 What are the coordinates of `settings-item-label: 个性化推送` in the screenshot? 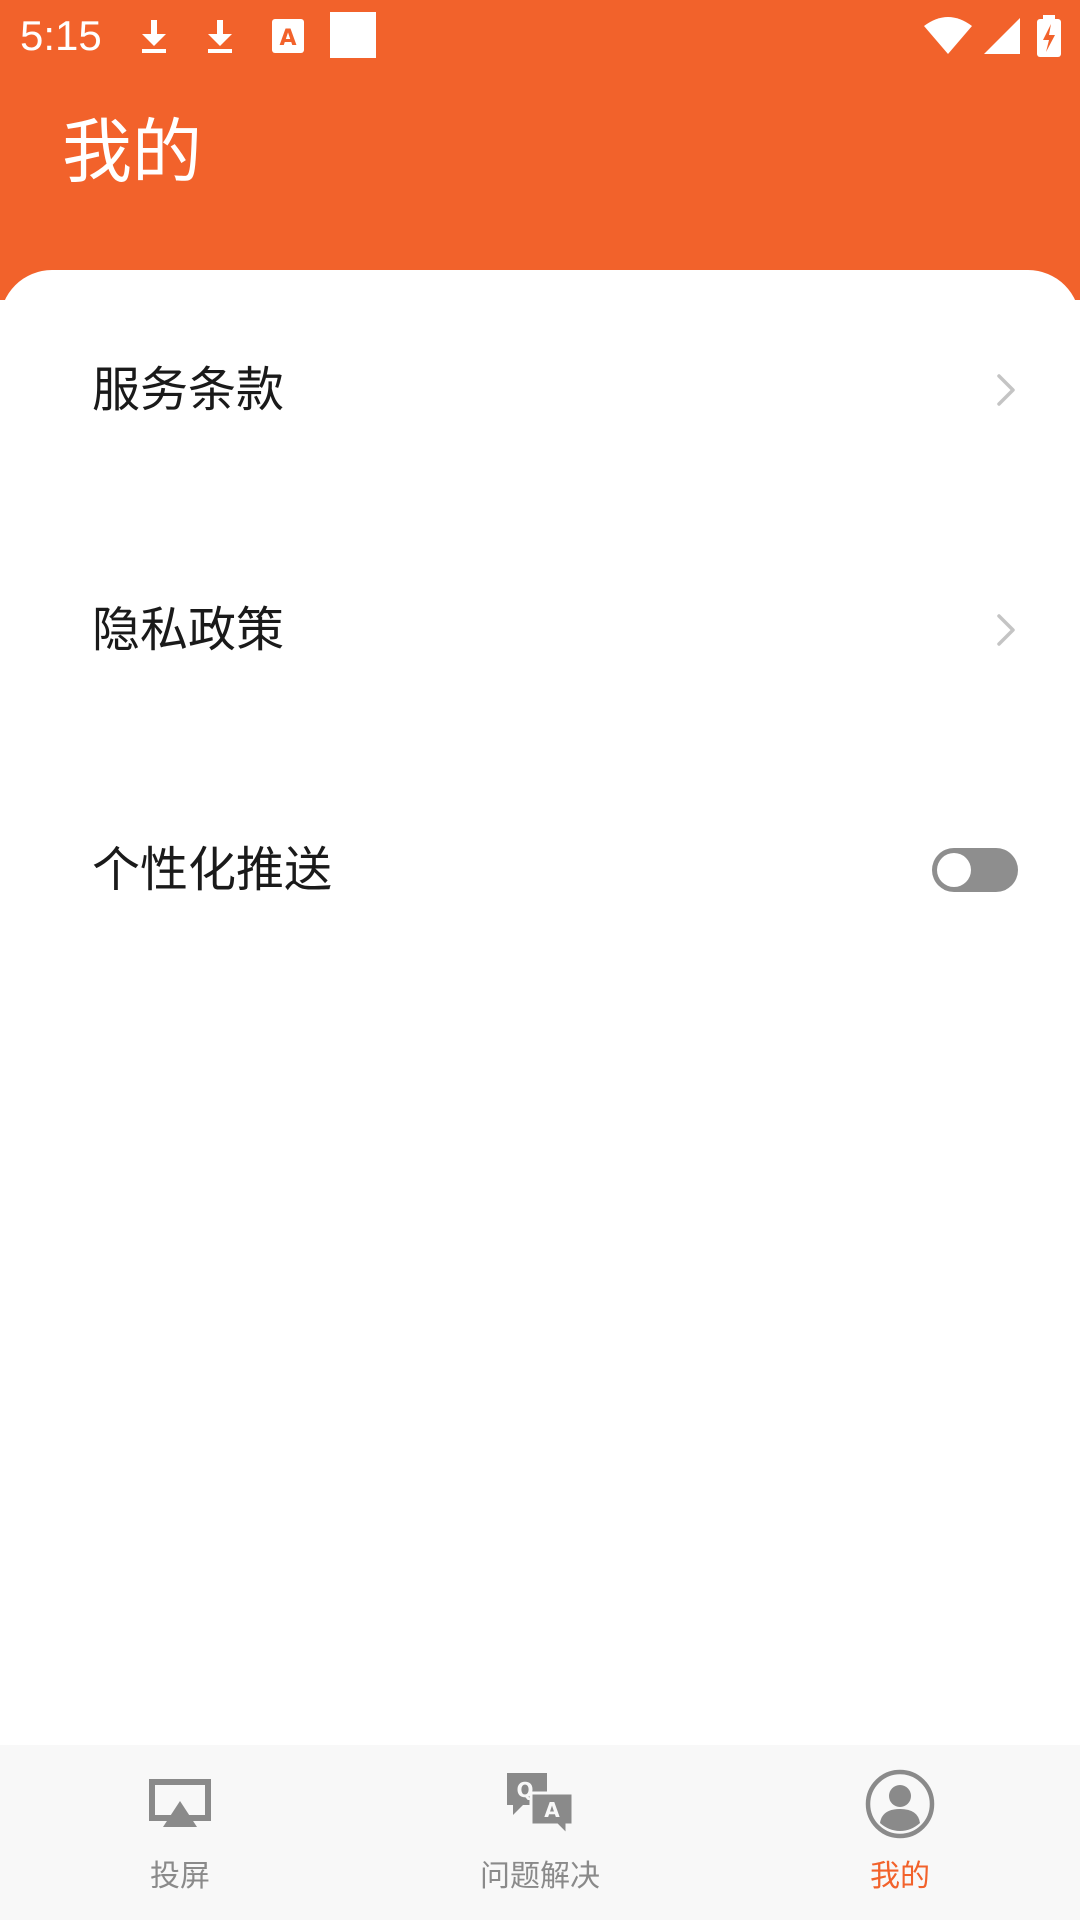 It's located at (212, 870).